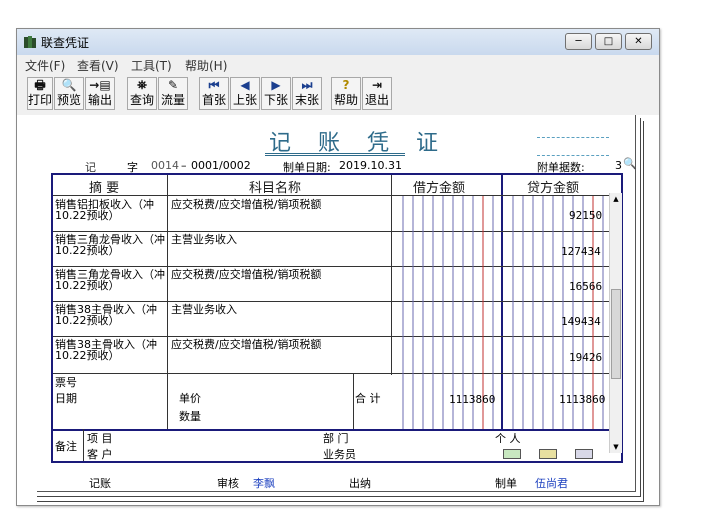 This screenshot has height=527, width=707. Describe the element at coordinates (275, 188) in the screenshot. I see `account-header: 科目名称` at that location.